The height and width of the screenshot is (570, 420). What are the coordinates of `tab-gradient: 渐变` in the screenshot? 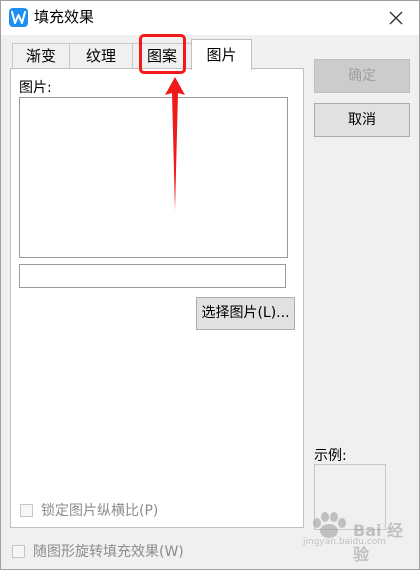 It's located at (41, 56).